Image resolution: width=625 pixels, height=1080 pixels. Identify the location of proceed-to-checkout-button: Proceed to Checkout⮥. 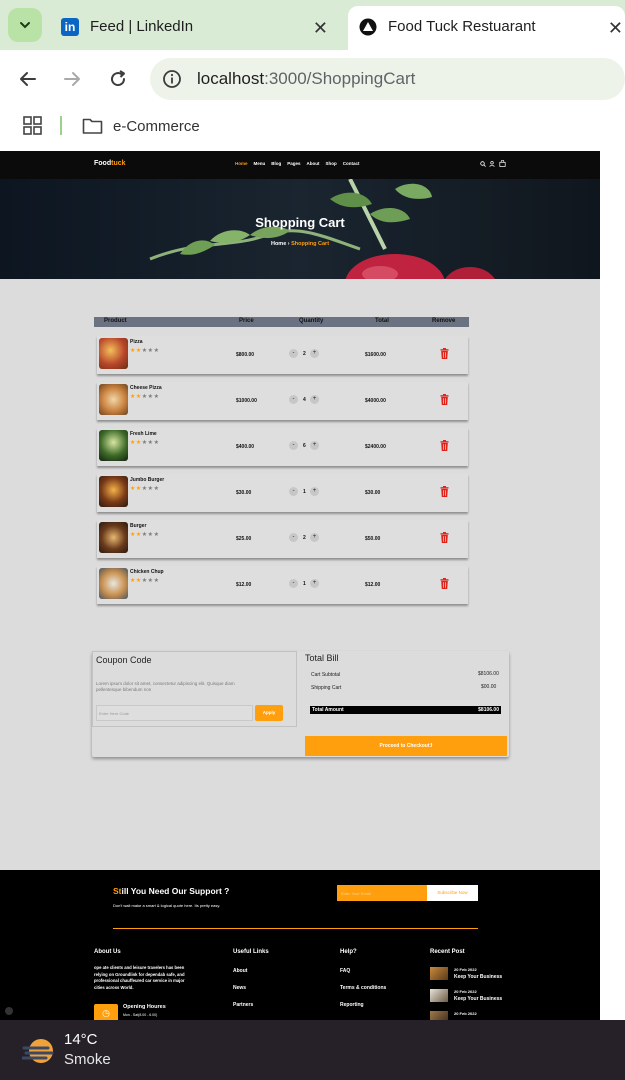
(406, 746).